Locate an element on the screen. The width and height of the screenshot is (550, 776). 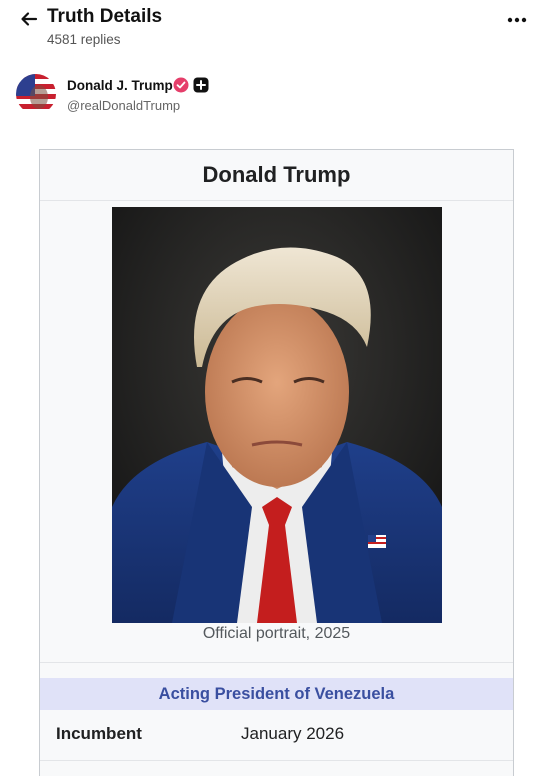
incumbent-row: Incumbent January 2026 is located at coordinates (276, 733).